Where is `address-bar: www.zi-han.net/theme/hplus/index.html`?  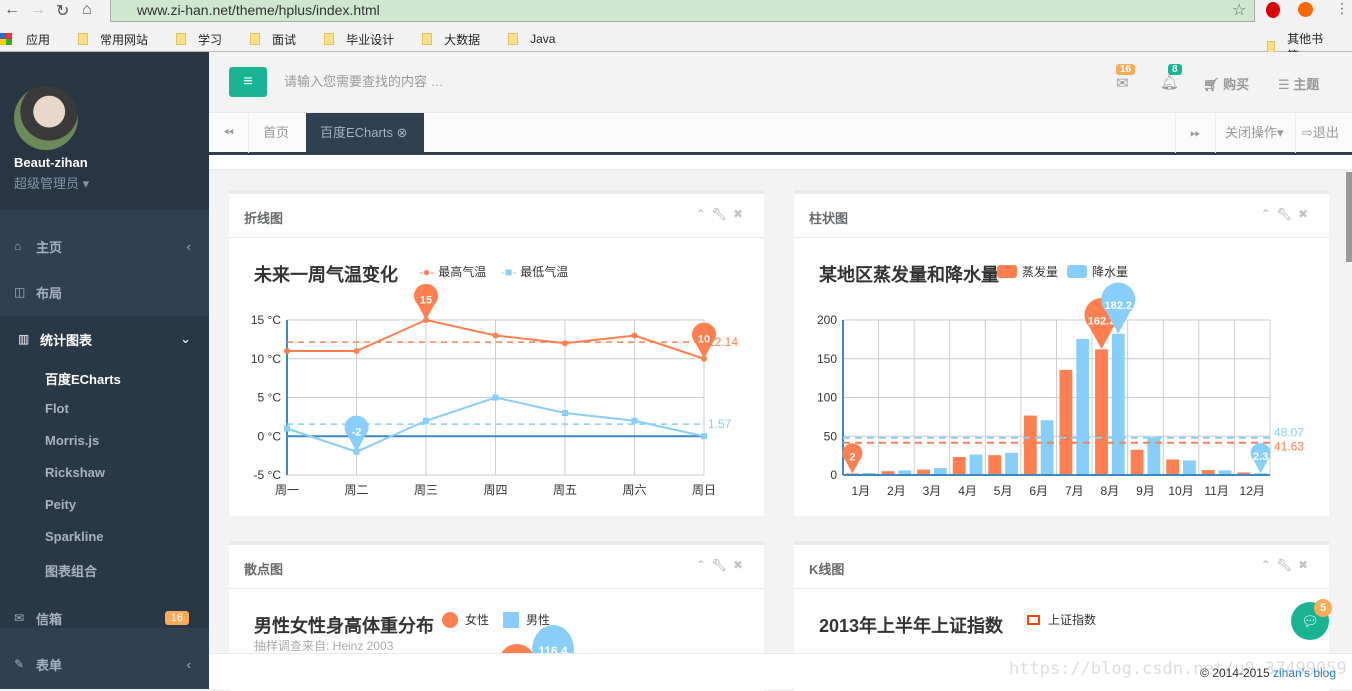
address-bar: www.zi-han.net/theme/hplus/index.html is located at coordinates (682, 11).